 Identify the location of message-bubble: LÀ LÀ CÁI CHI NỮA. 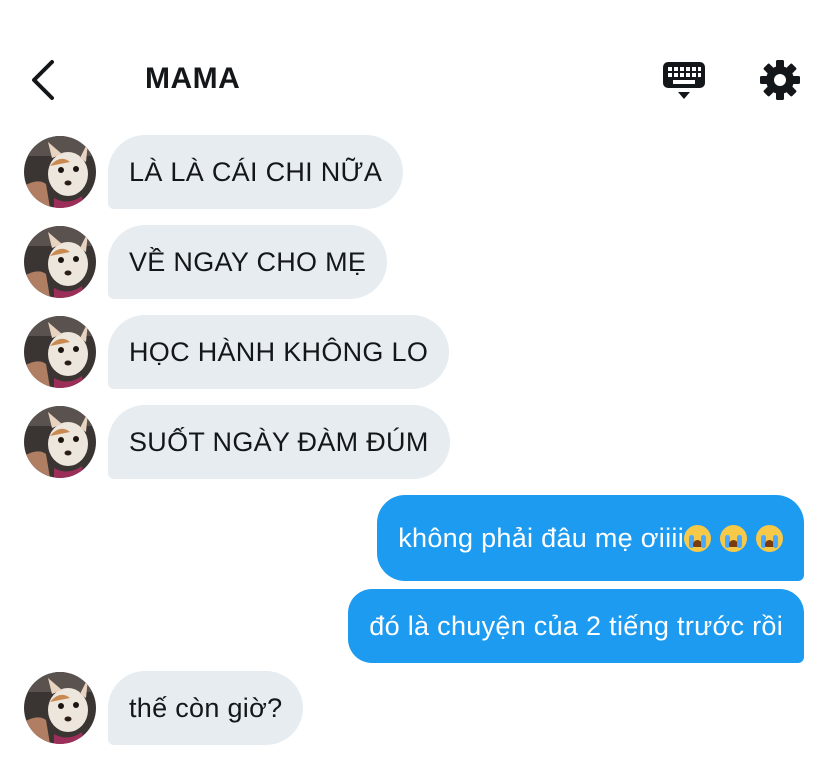
(256, 172).